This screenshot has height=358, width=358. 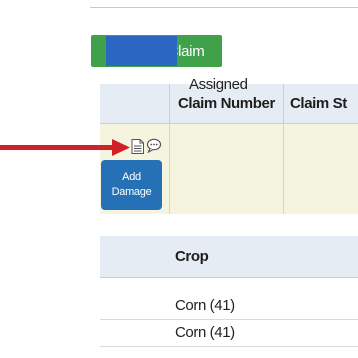 I want to click on add-damage-label-line2: Damage, so click(x=131, y=192).